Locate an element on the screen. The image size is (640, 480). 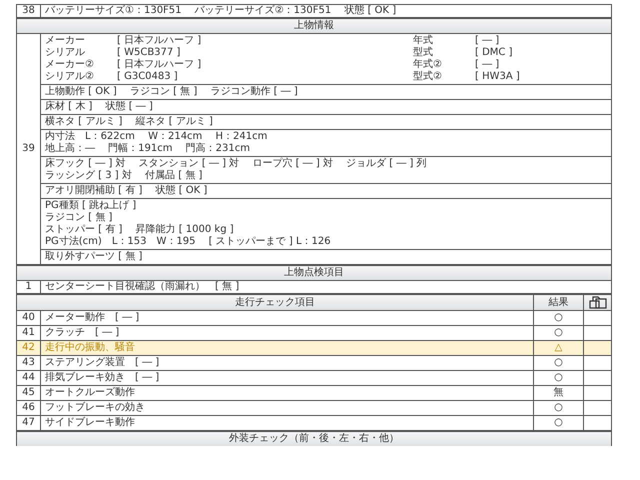
text-line: 内寸法 L：622cm W：214cm H：241cm is located at coordinates (156, 136).